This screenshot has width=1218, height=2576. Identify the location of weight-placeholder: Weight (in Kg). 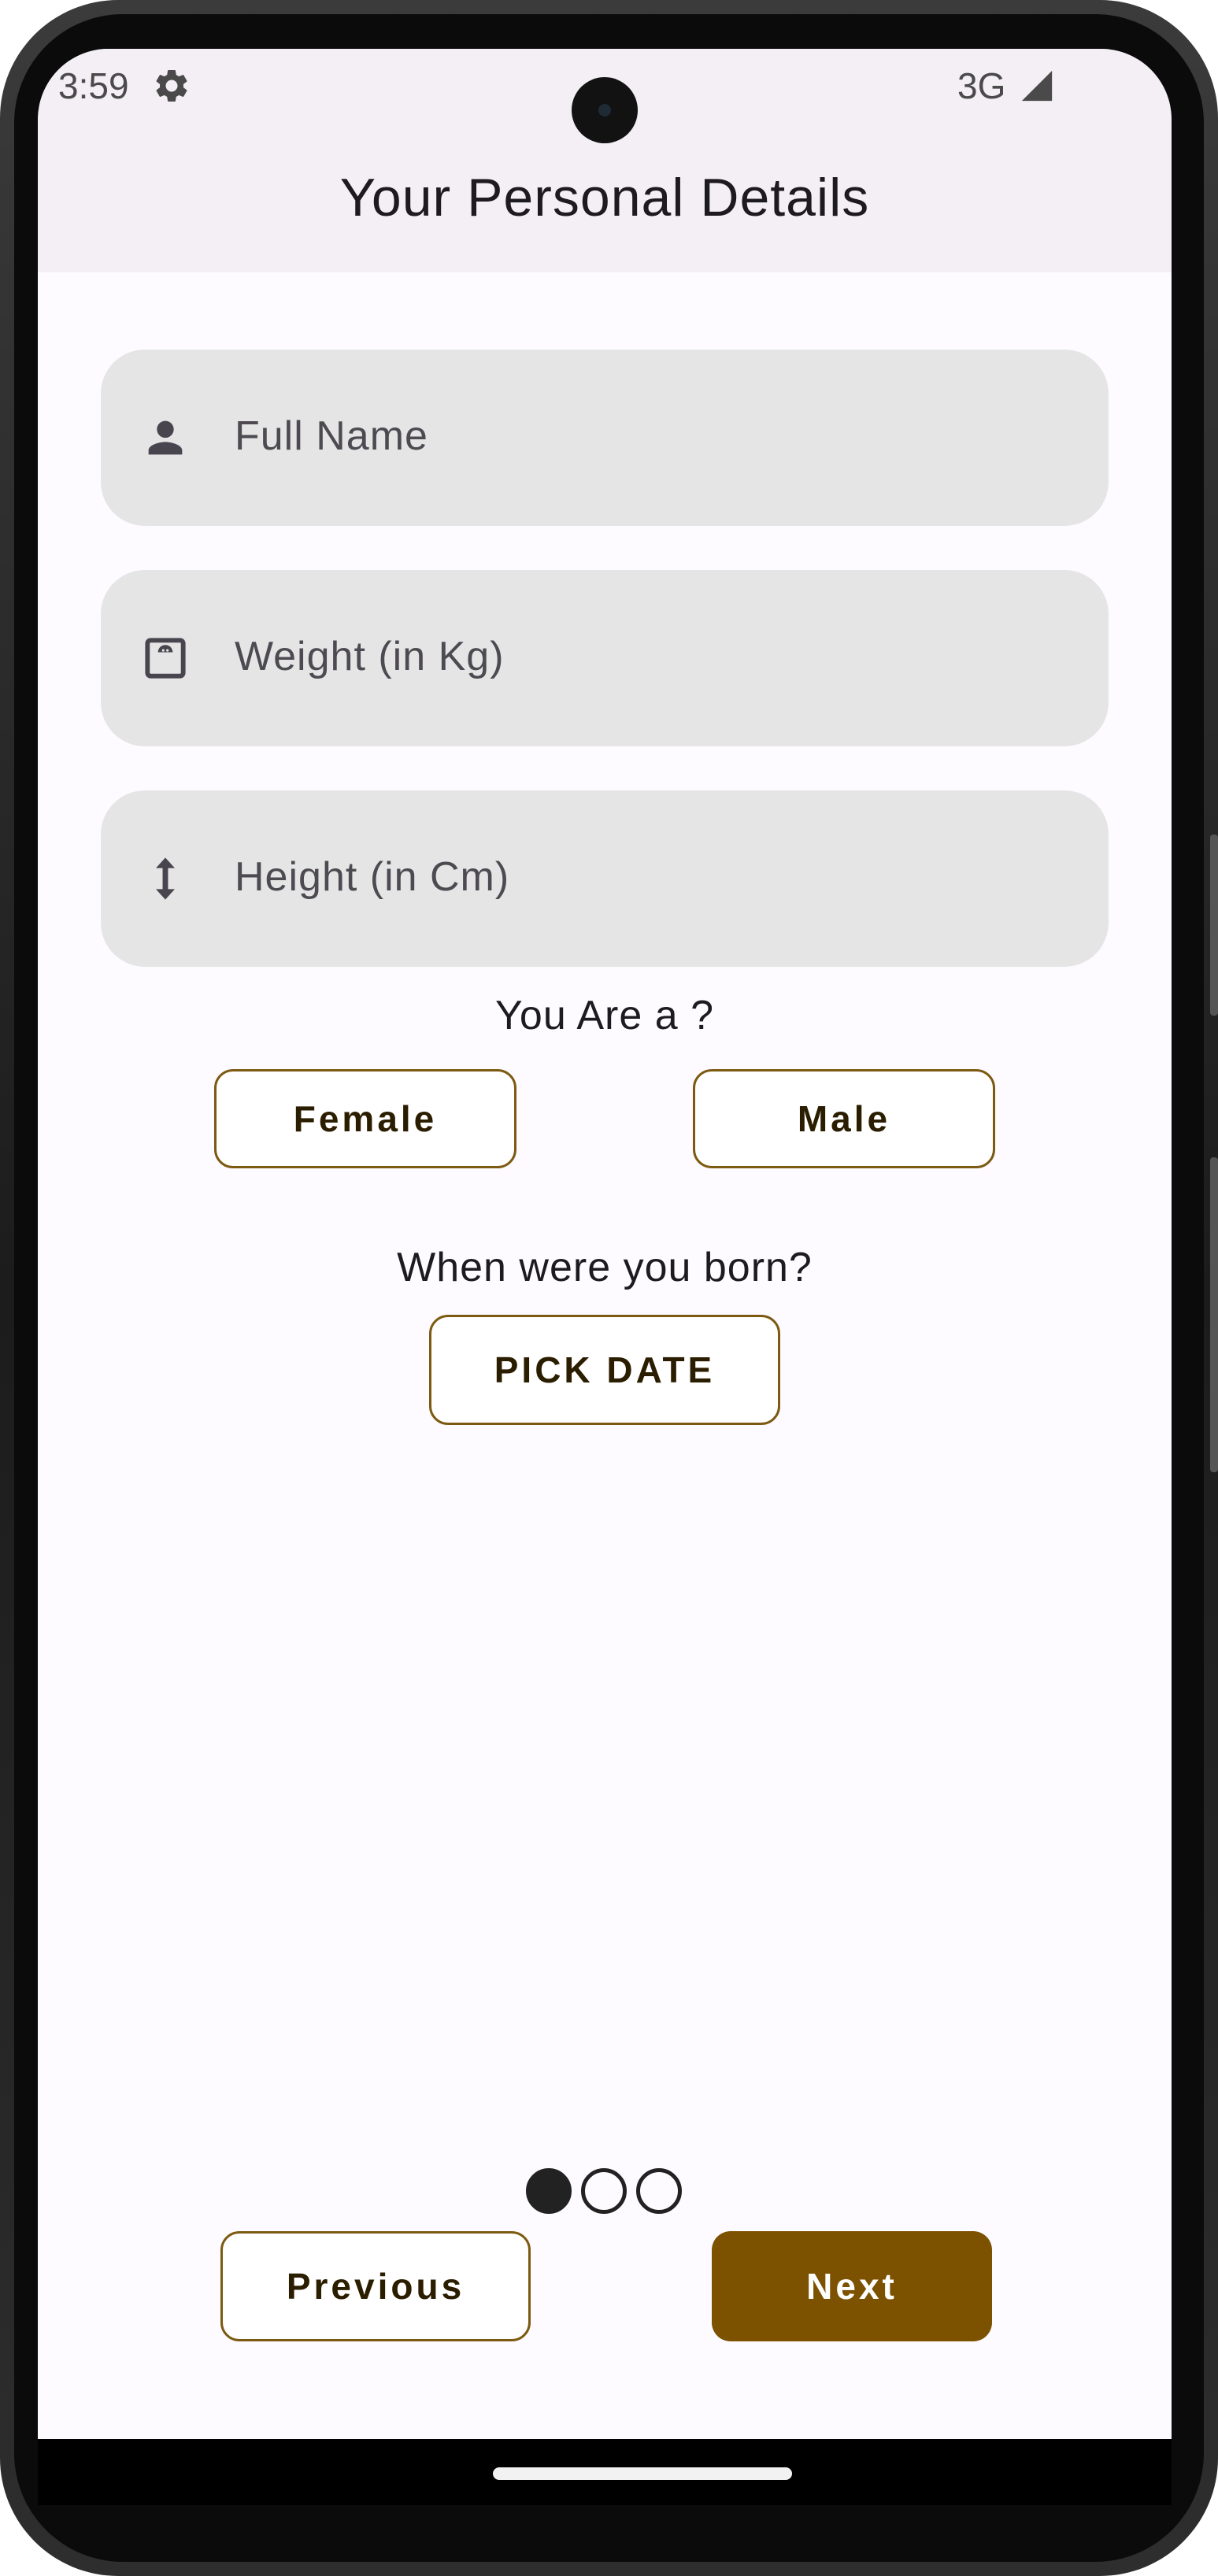
(370, 656).